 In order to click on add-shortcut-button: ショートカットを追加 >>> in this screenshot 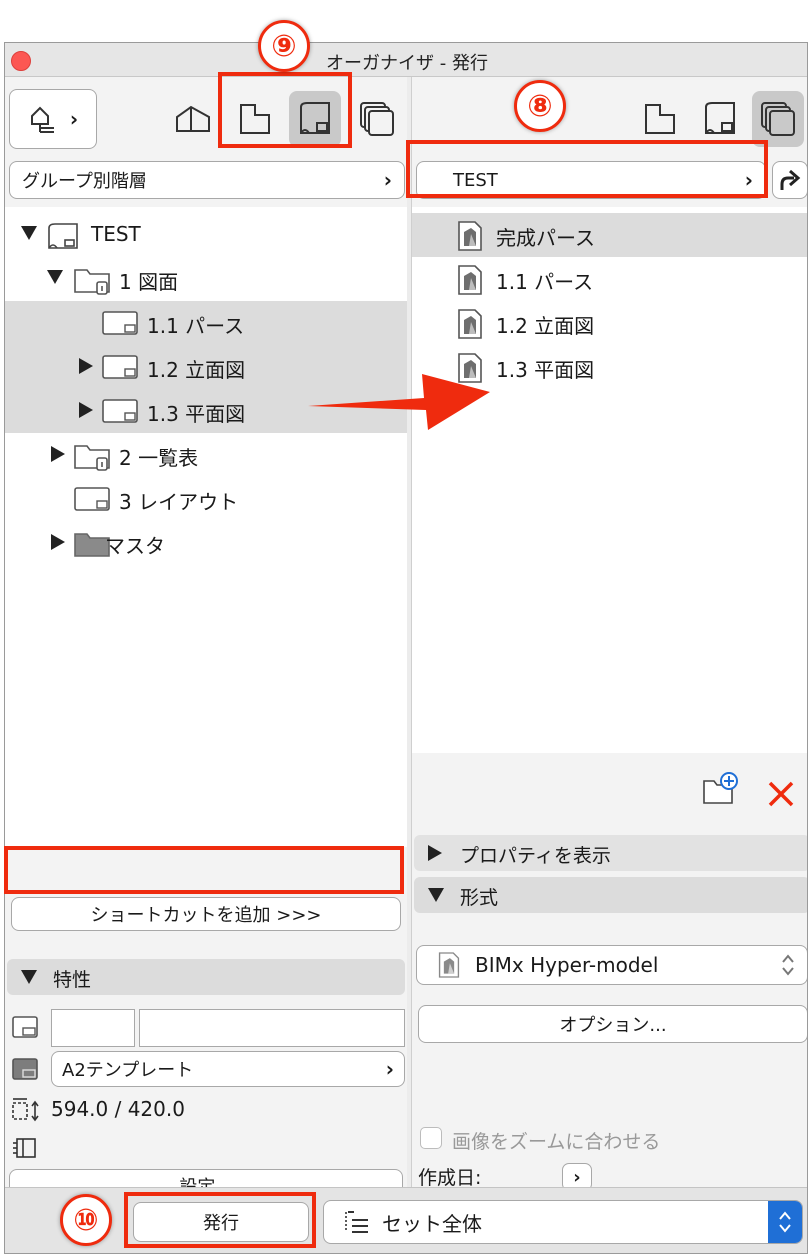, I will do `click(206, 914)`.